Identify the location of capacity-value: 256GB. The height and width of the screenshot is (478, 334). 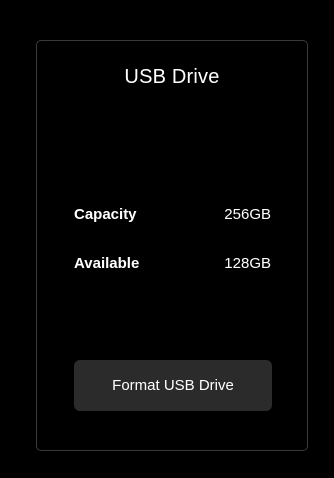
(247, 214).